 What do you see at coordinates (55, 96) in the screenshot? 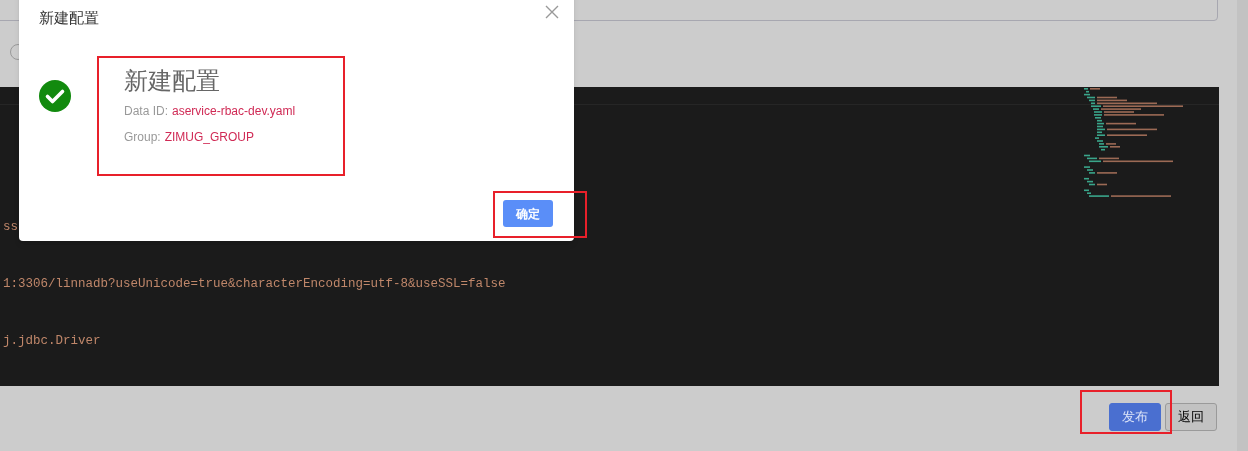
I see `success-icon` at bounding box center [55, 96].